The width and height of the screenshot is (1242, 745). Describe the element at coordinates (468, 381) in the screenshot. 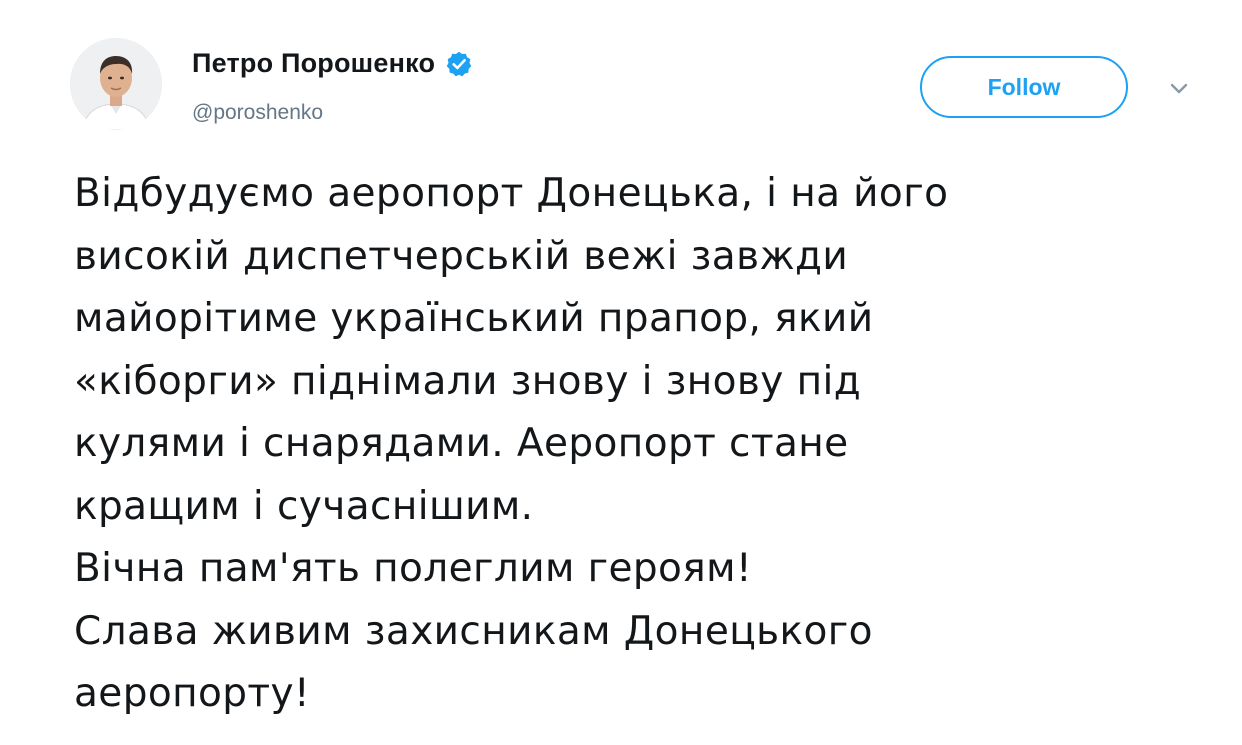

I see `tweet-text-line: «кіборги» піднімали знову і знову під` at that location.